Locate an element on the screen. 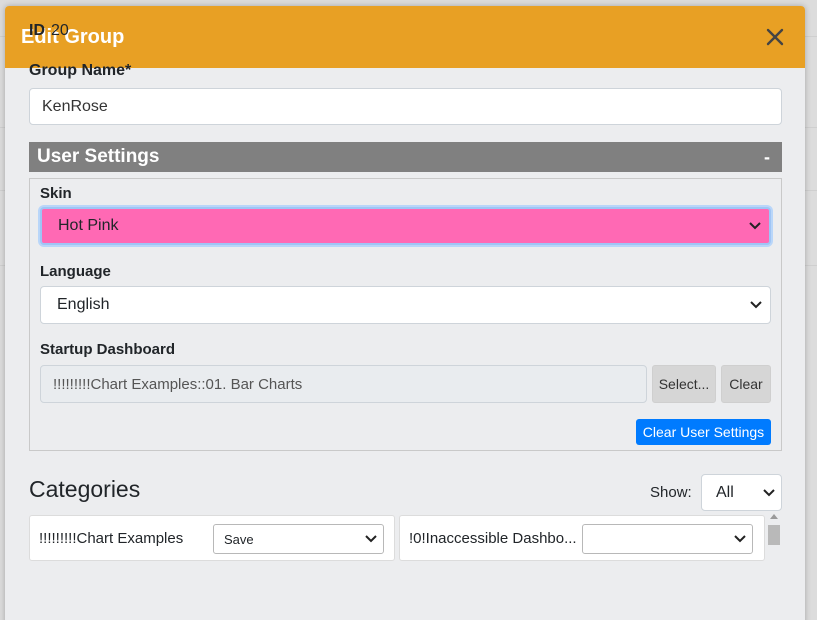 The image size is (817, 620). show-filter-select: All is located at coordinates (741, 492).